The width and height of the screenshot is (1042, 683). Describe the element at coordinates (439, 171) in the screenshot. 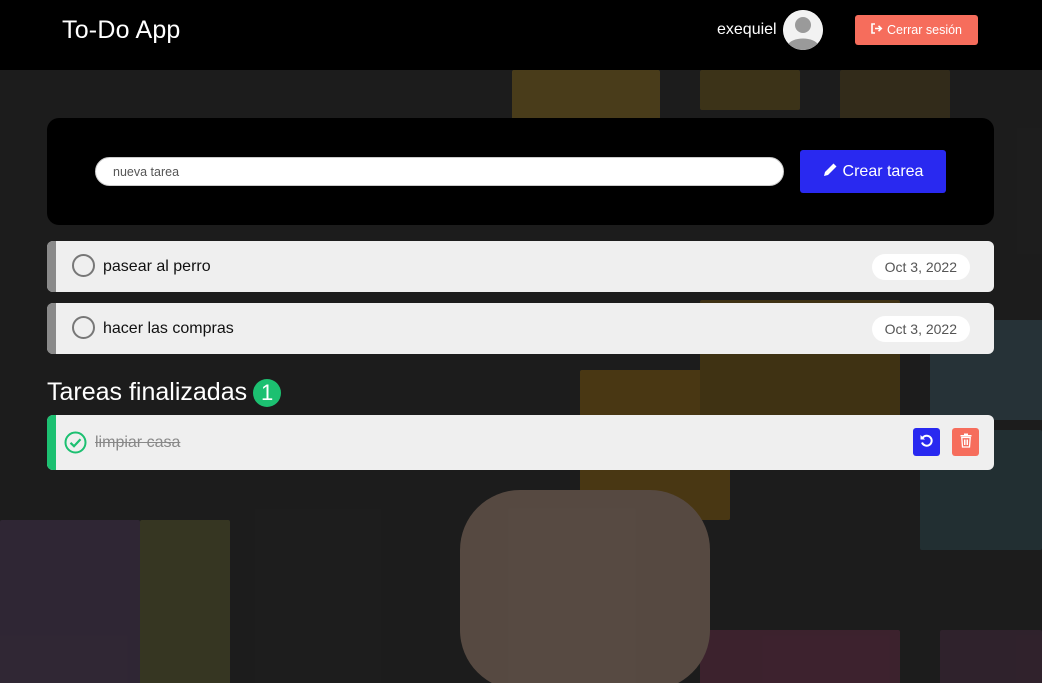

I see `new-task-input` at that location.